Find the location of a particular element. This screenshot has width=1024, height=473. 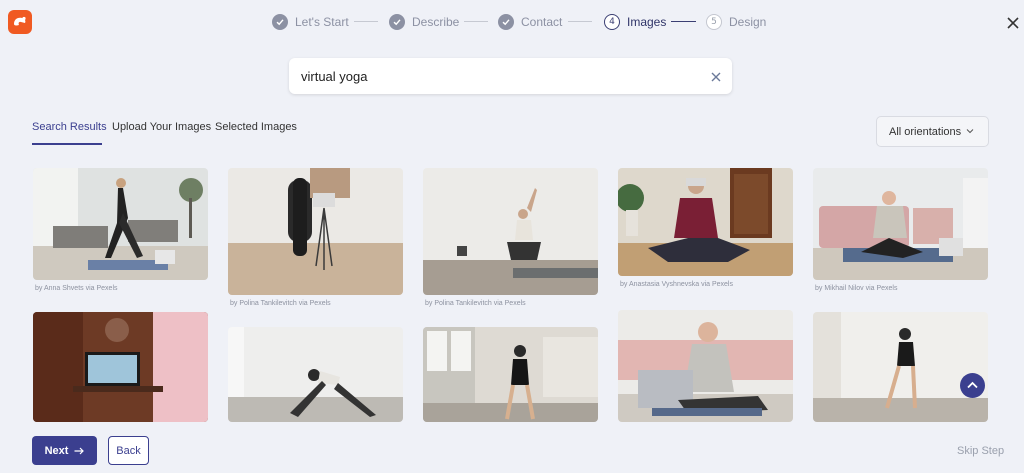

step-label: Design is located at coordinates (748, 22).